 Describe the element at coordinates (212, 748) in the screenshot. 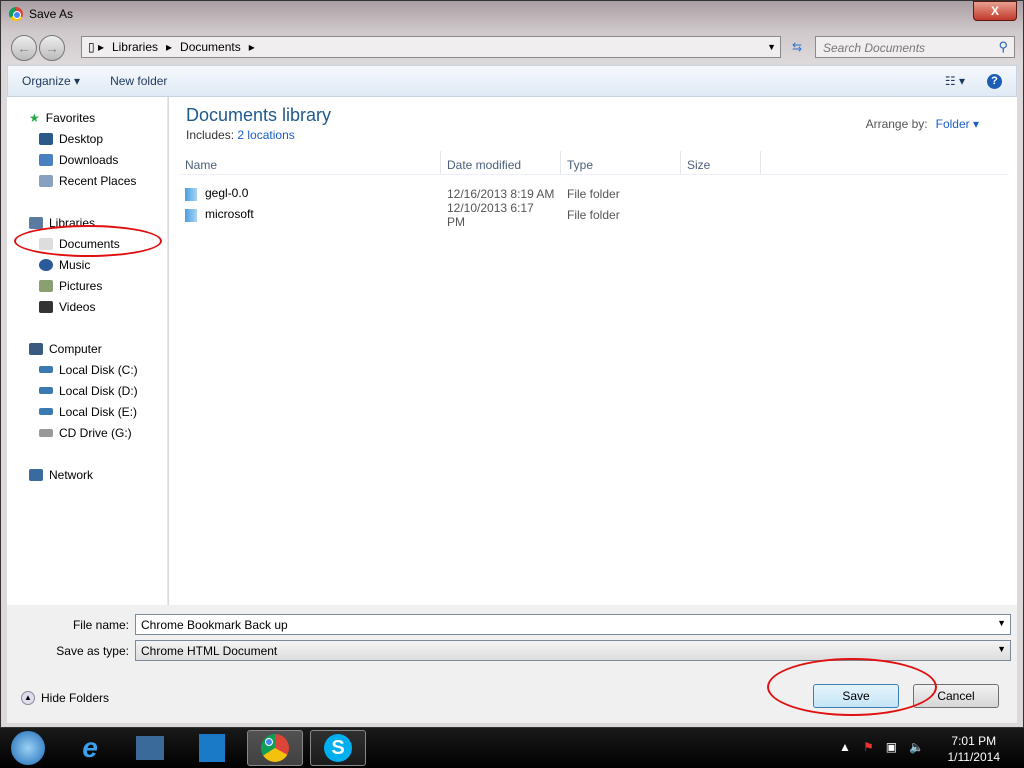

I see `media-player-icon` at that location.